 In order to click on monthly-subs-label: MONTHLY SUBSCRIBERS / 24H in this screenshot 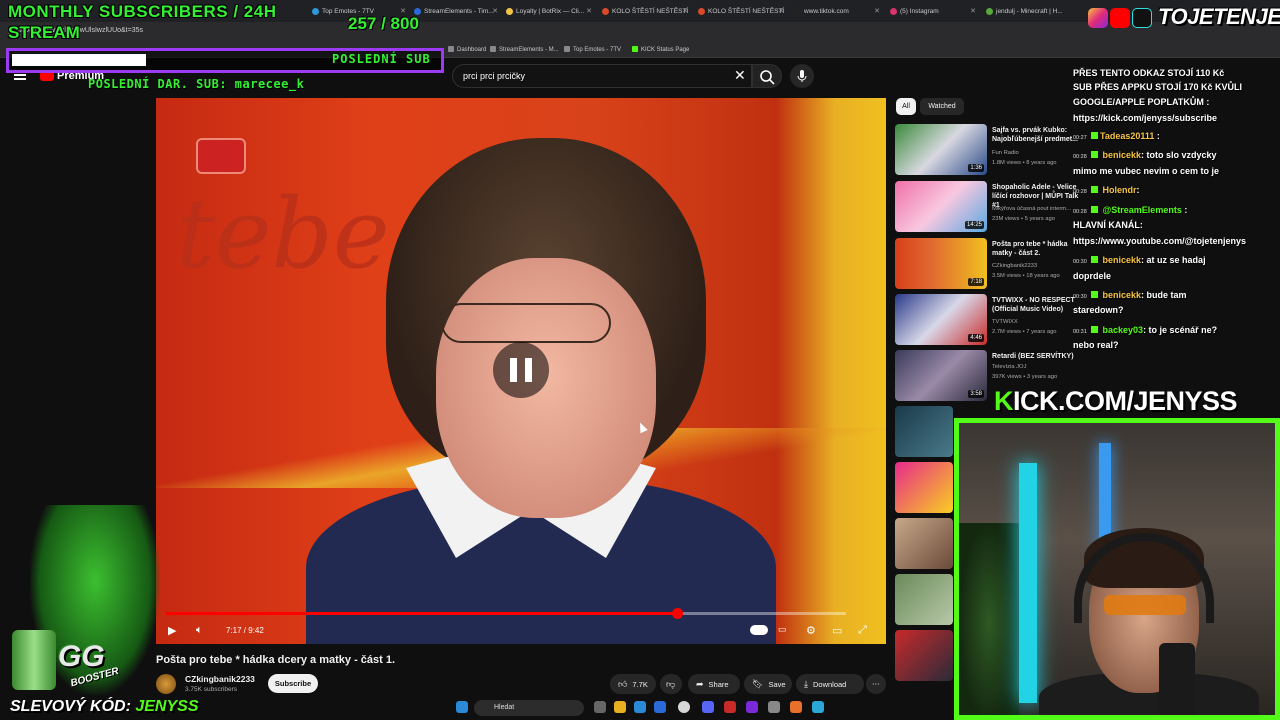, I will do `click(142, 11)`.